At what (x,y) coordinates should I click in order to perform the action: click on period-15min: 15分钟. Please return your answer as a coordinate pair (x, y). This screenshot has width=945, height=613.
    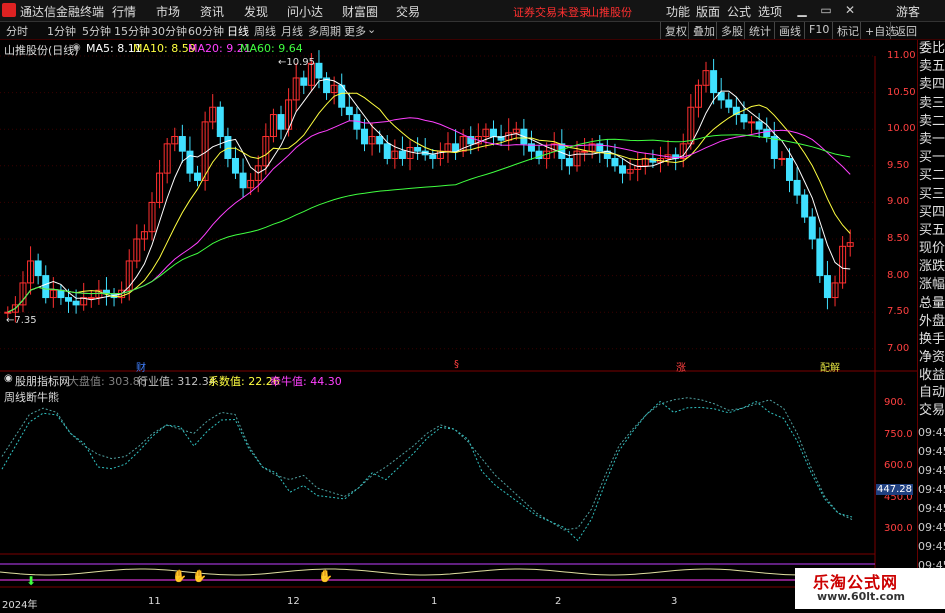
    Looking at the image, I should click on (132, 31).